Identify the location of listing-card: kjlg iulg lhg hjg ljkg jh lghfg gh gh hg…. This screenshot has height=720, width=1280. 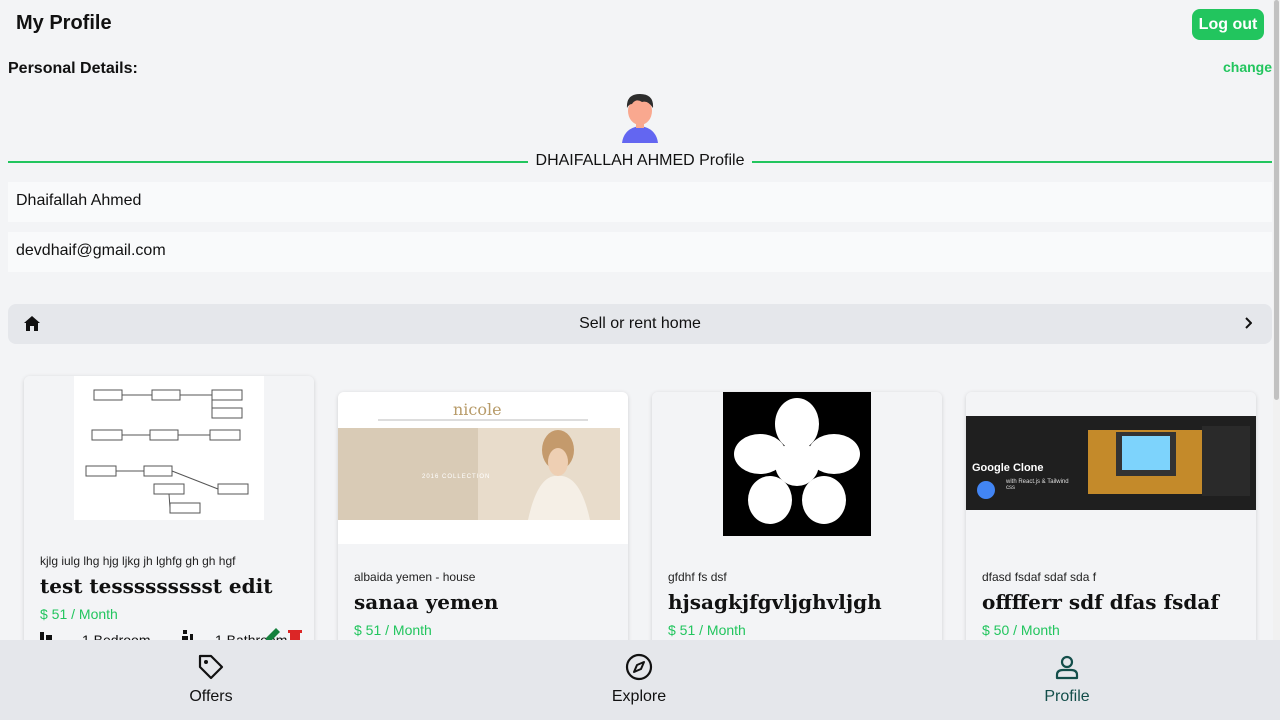
(169, 526).